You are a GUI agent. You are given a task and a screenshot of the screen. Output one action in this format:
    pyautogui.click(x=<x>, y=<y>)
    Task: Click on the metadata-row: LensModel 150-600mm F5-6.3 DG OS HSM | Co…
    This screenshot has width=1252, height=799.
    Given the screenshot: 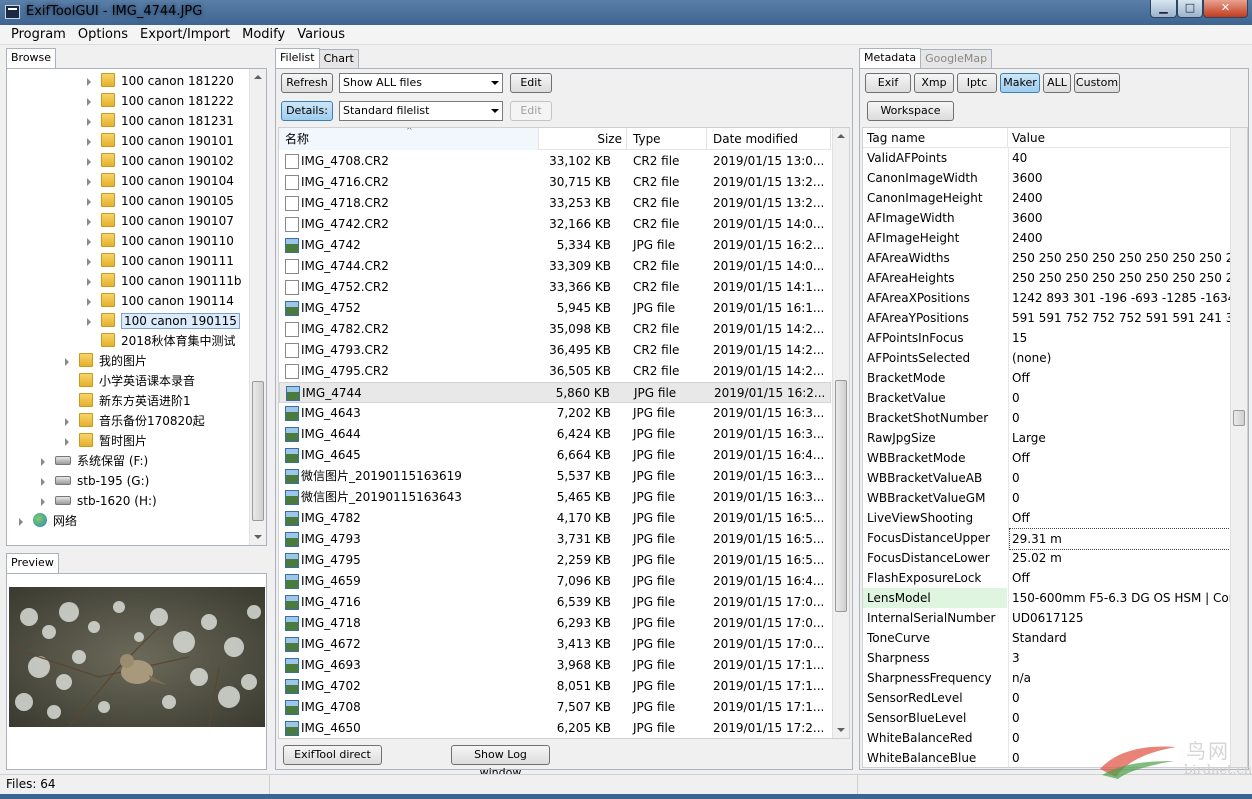 What is the action you would take?
    pyautogui.click(x=1048, y=598)
    